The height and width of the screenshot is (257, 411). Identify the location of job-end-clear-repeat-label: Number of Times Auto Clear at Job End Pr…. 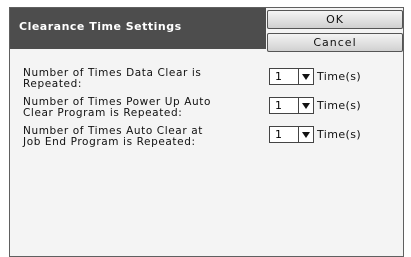
(143, 137).